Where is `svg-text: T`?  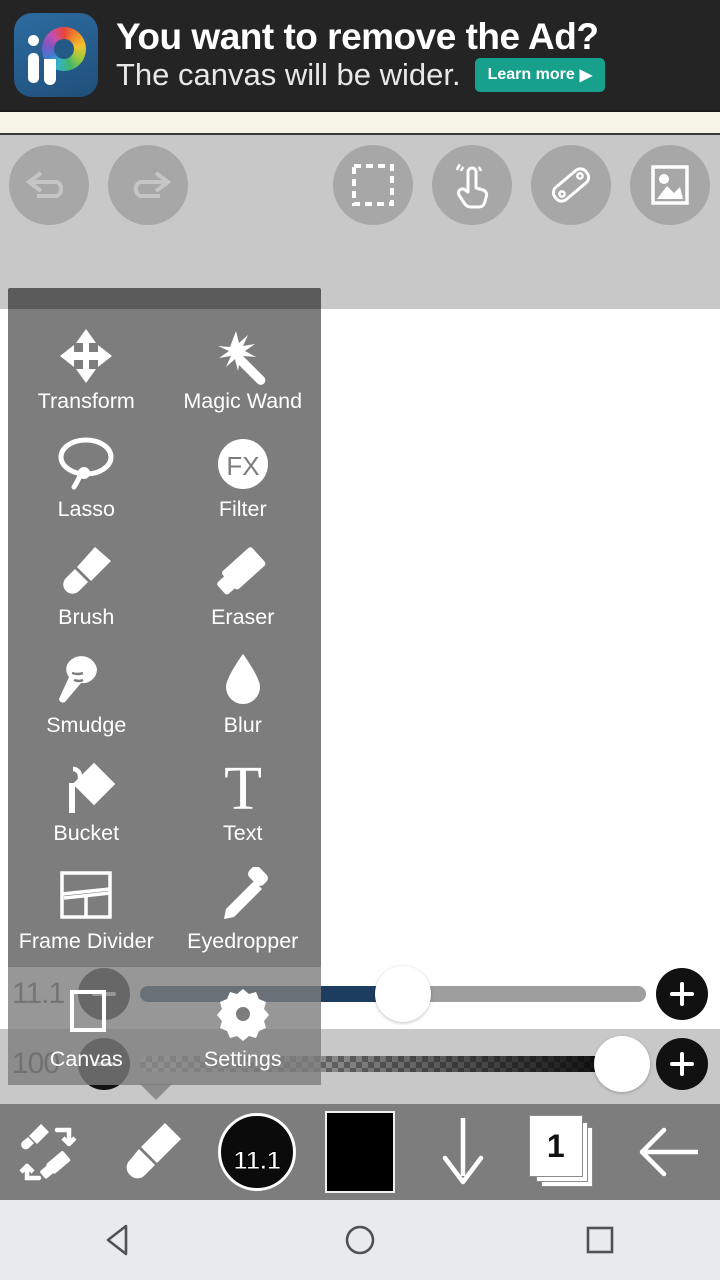 svg-text: T is located at coordinates (243, 788).